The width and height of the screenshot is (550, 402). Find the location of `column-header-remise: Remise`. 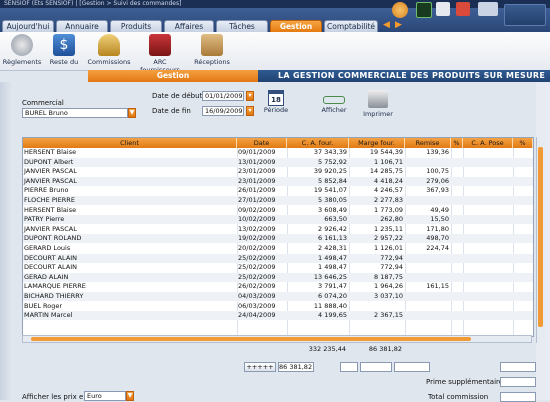

column-header-remise: Remise is located at coordinates (428, 143).